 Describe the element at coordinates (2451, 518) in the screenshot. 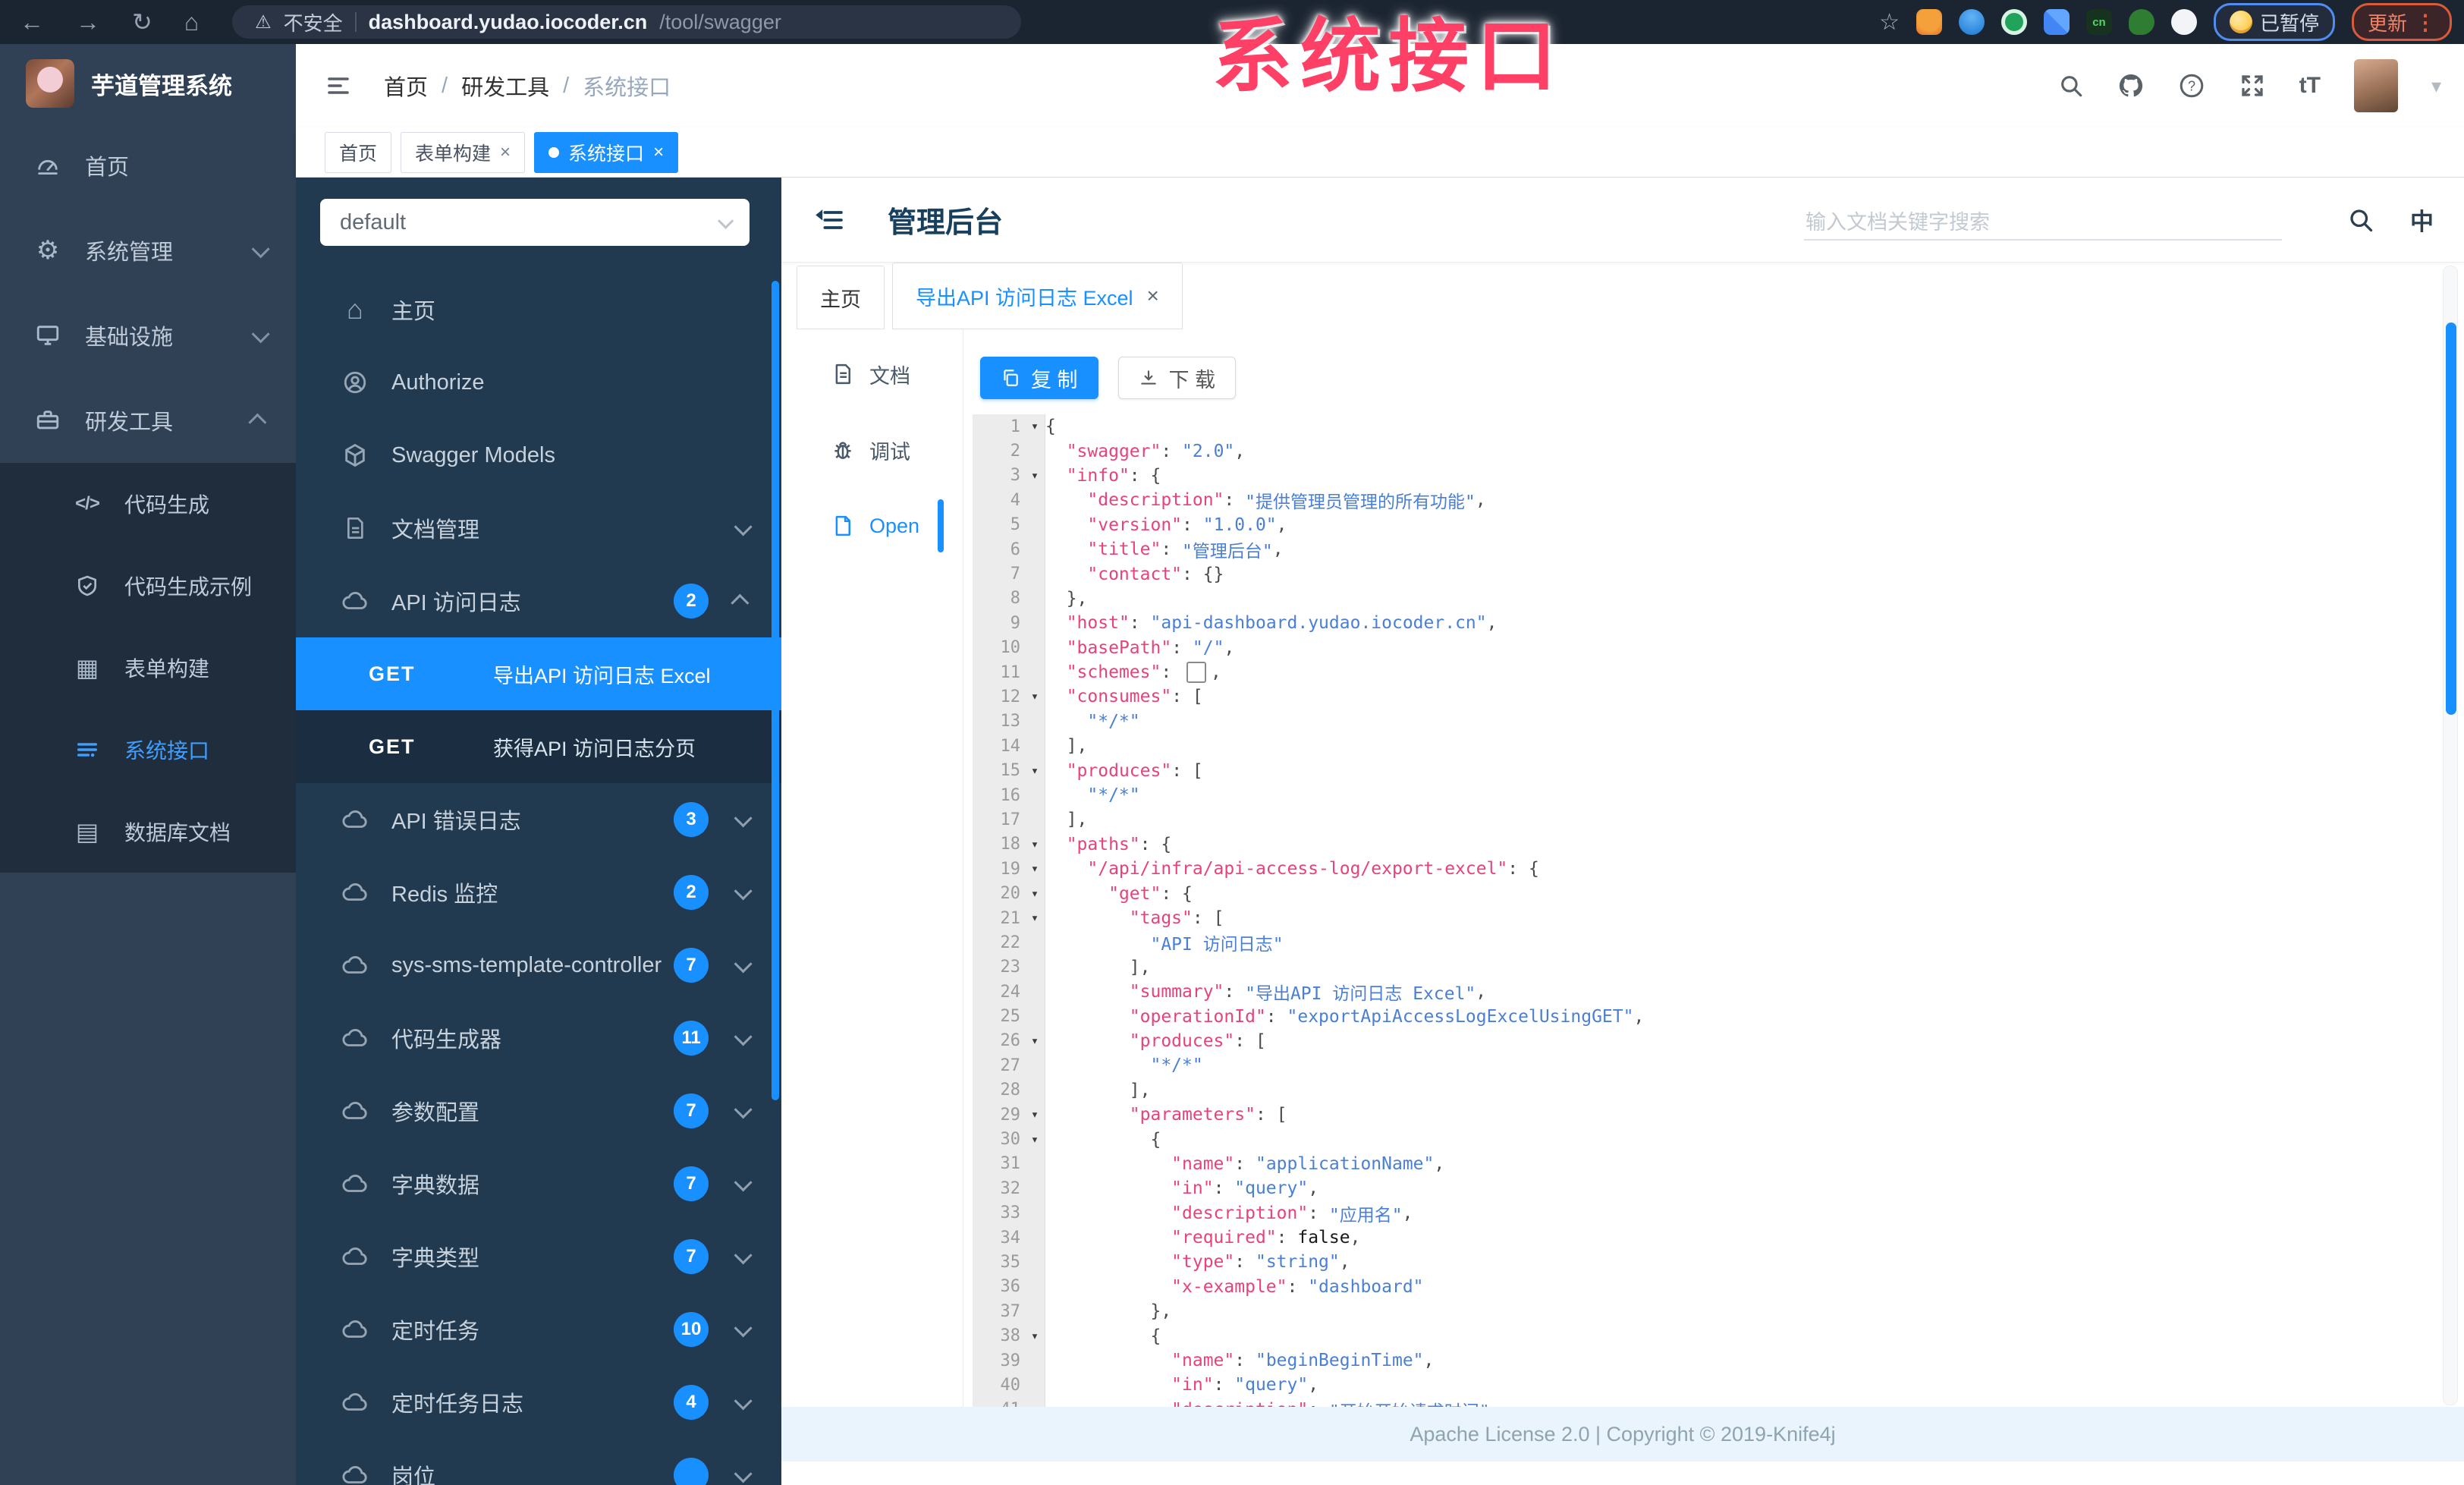

I see `scrollbar-thumb` at that location.